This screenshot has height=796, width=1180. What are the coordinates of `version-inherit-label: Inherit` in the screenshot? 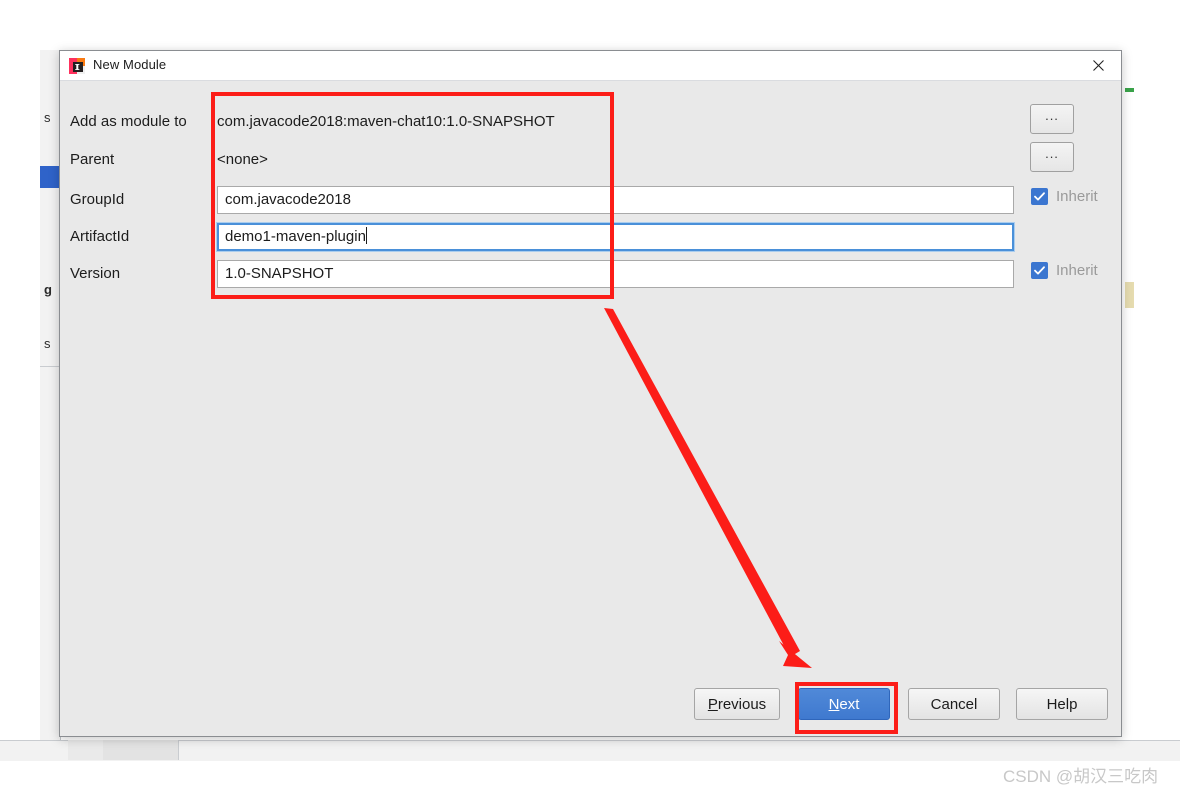 It's located at (1077, 270).